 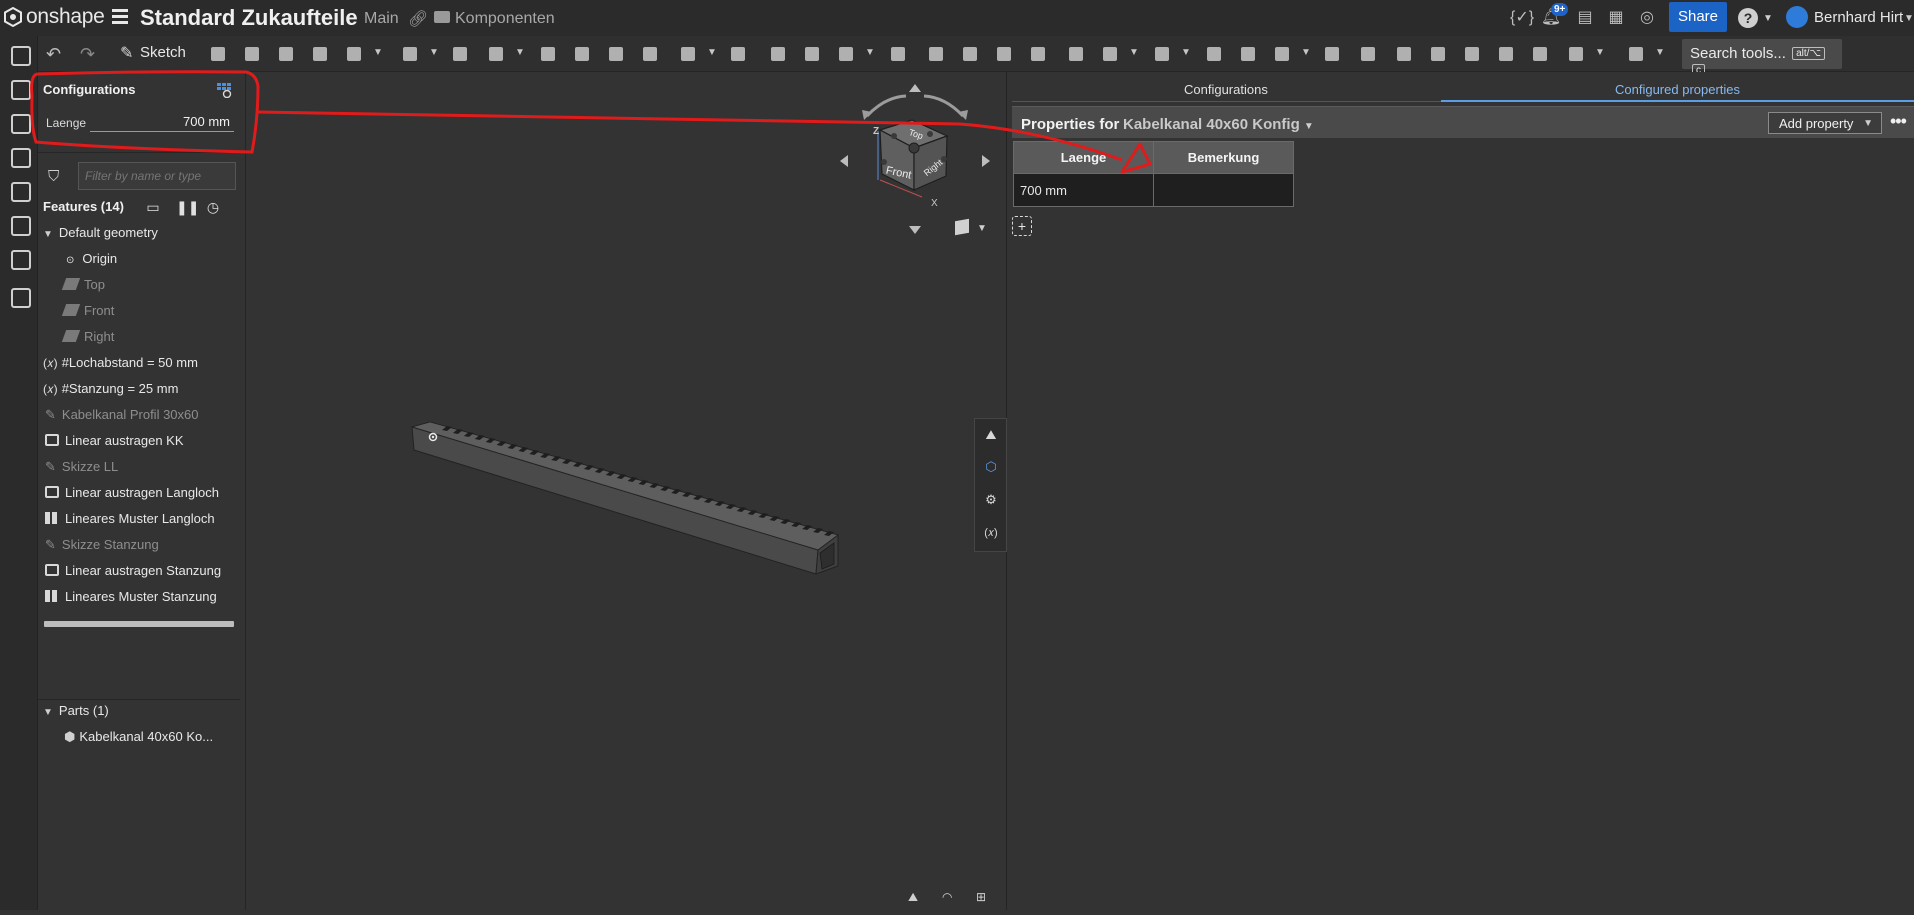 What do you see at coordinates (442, 17) in the screenshot?
I see `folder-icon` at bounding box center [442, 17].